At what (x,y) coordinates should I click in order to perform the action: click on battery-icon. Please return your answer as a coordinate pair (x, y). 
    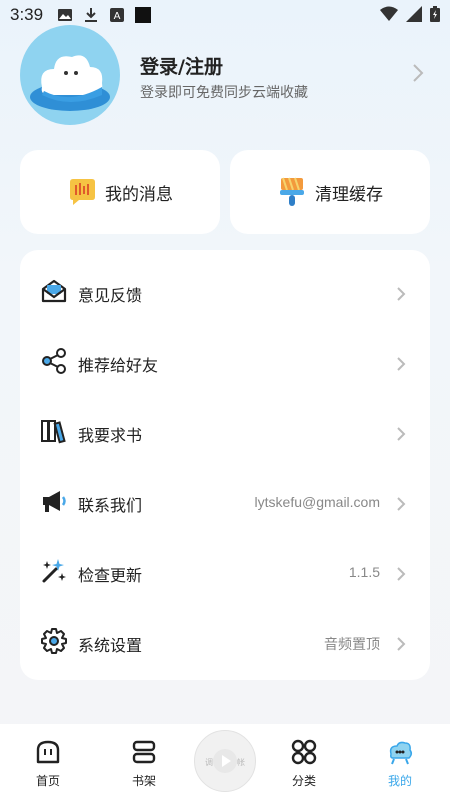
    Looking at the image, I should click on (435, 14).